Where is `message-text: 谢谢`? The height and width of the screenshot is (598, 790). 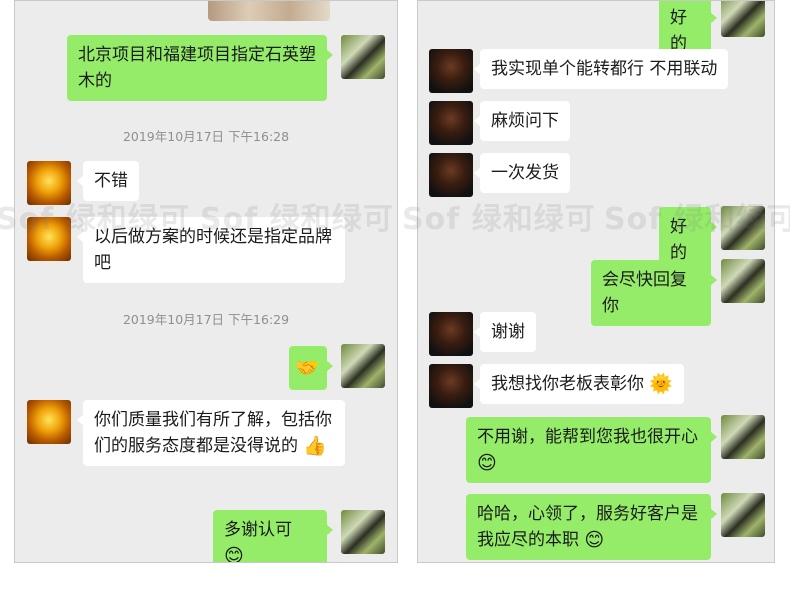
message-text: 谢谢 is located at coordinates (508, 332).